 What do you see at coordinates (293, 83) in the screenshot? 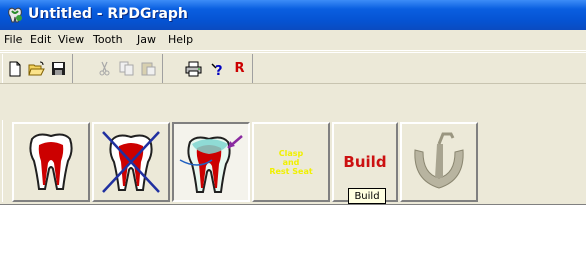
I see `toolbar-divider-bottom` at bounding box center [293, 83].